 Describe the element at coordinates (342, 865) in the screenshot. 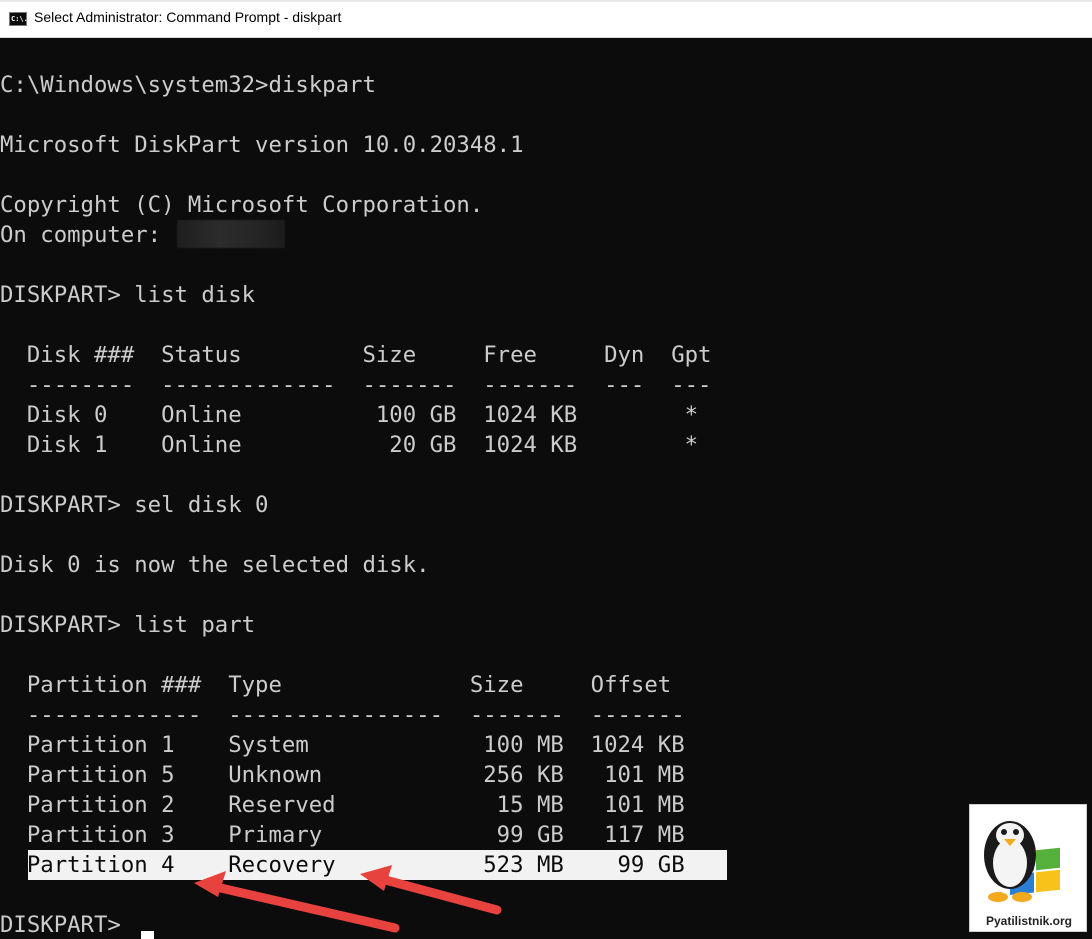

I see `console-line: Partition 4 Recovery 523 MB 99 GB` at that location.